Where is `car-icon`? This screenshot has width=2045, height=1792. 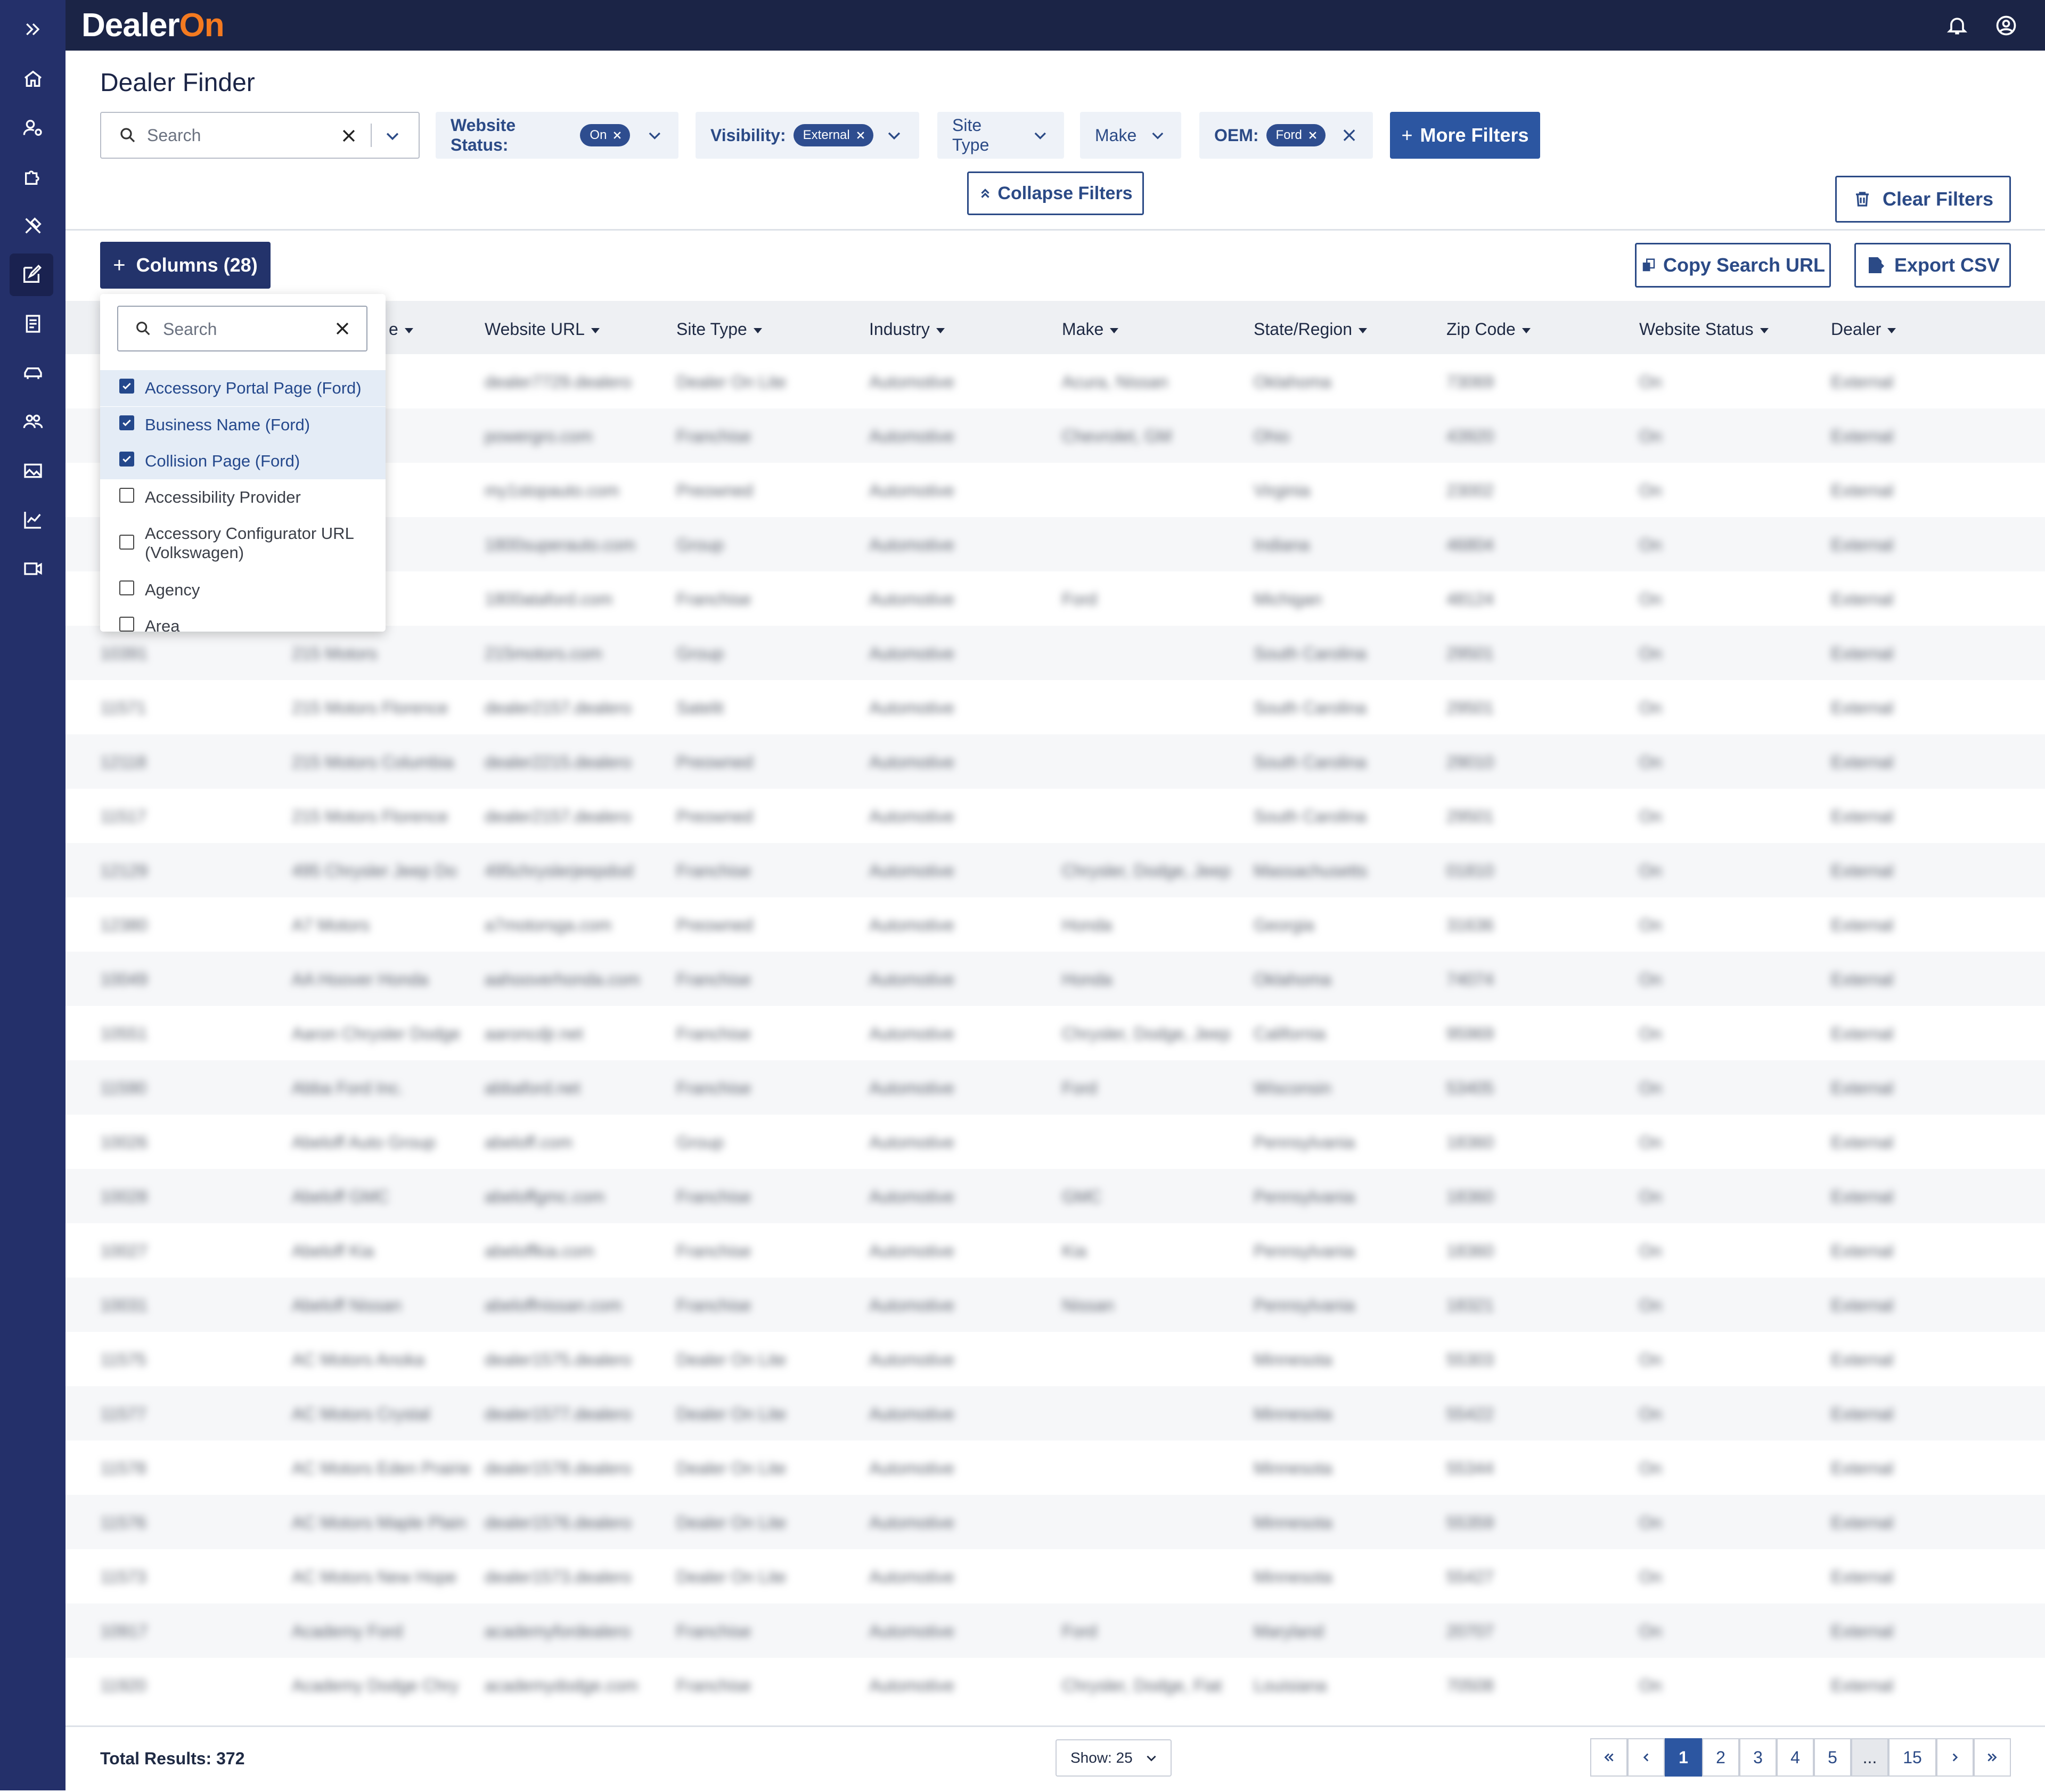 car-icon is located at coordinates (33, 372).